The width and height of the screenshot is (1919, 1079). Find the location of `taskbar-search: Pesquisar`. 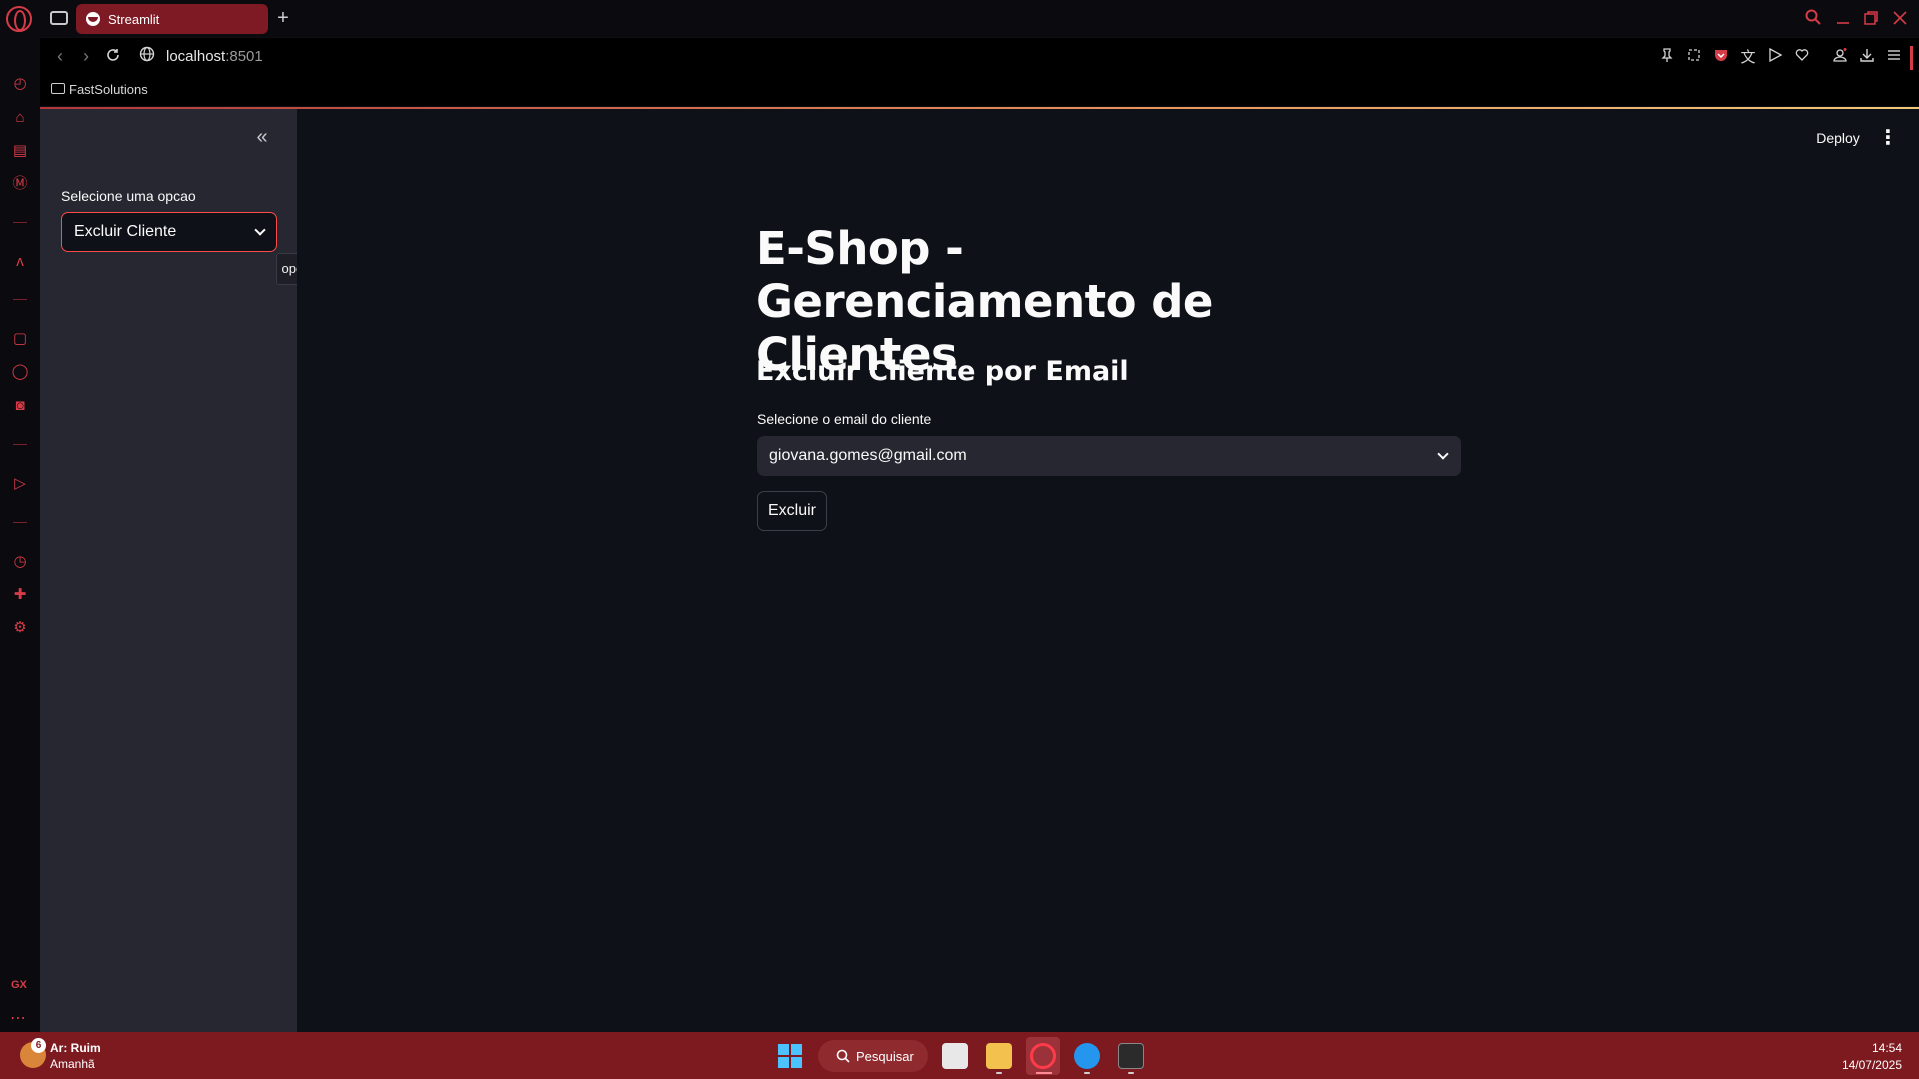

taskbar-search: Pesquisar is located at coordinates (873, 1056).